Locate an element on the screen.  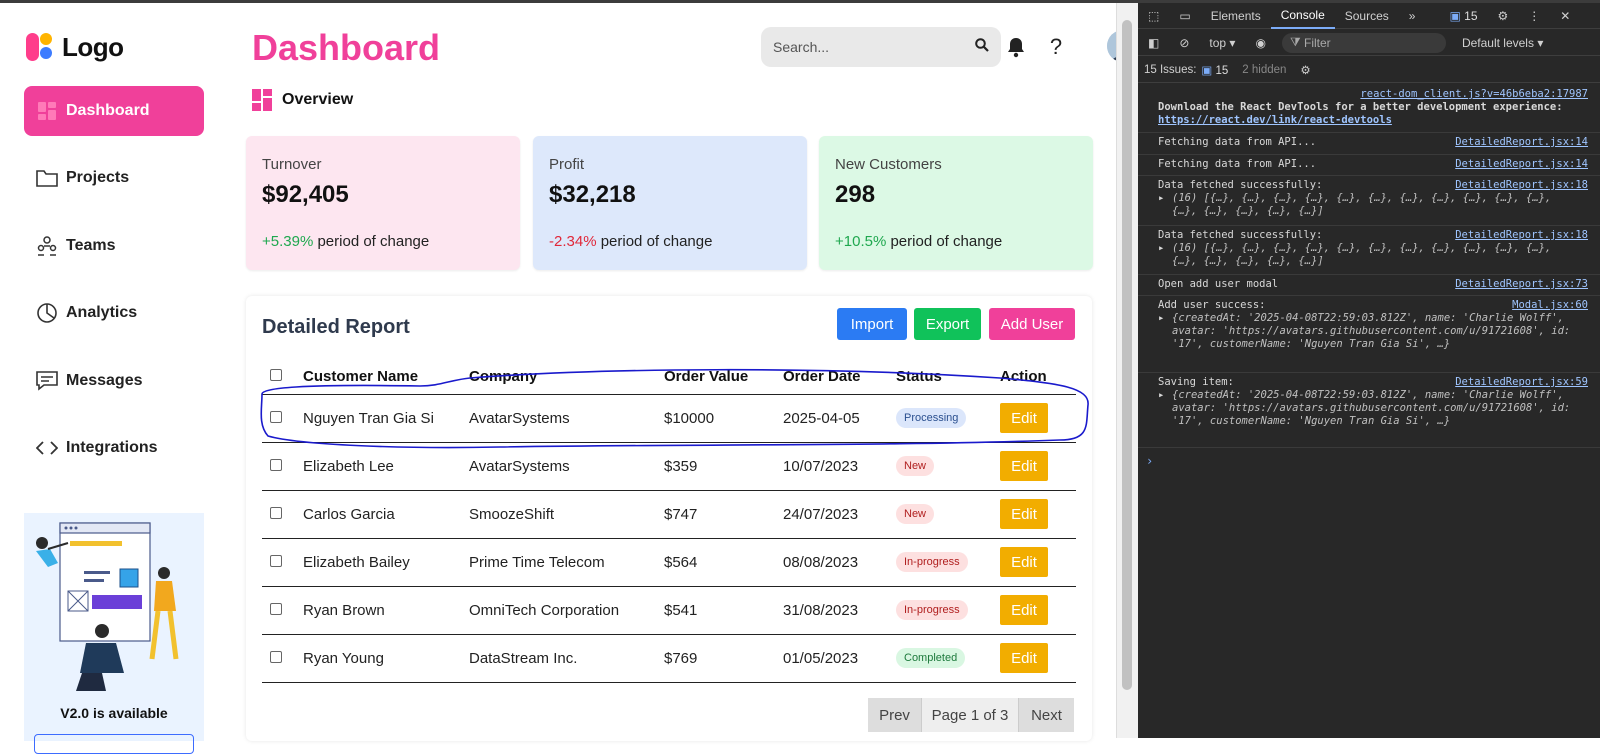
sidebar-item-label: Teams is located at coordinates (91, 245).